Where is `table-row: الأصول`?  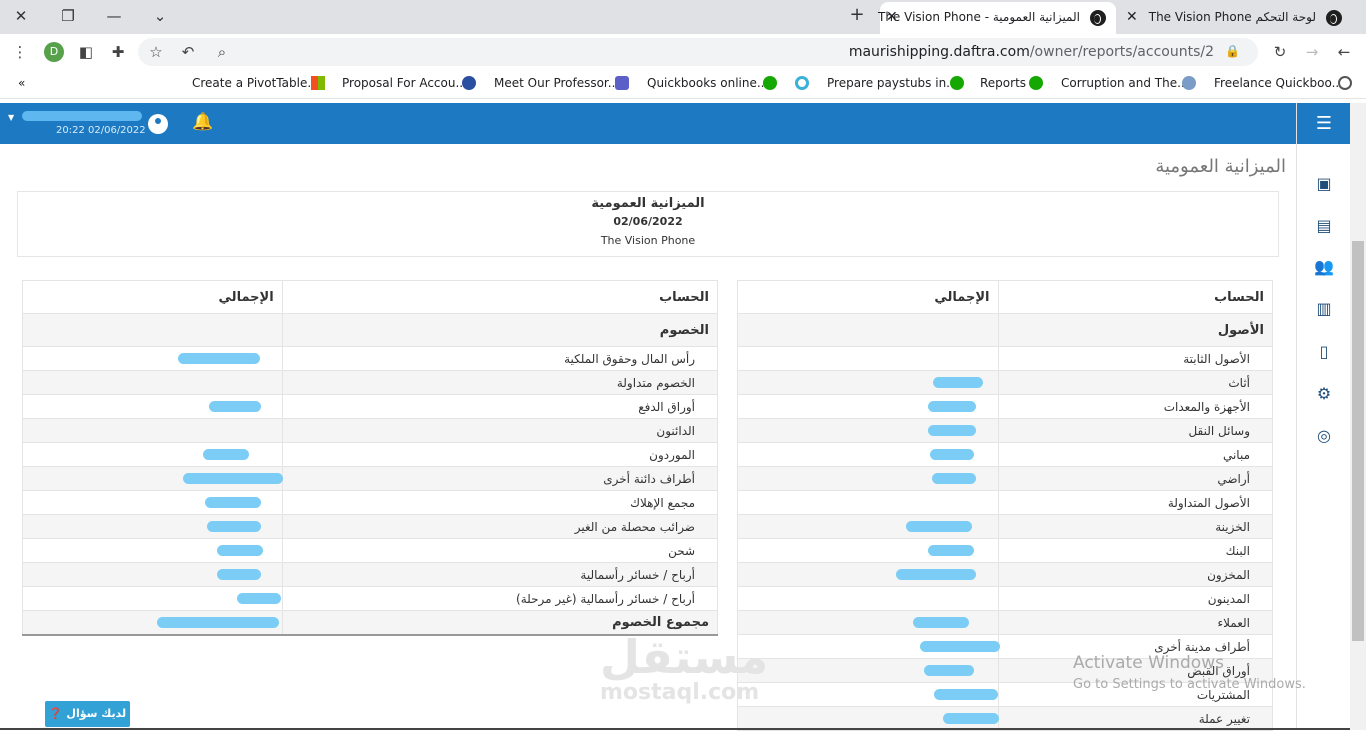
table-row: الأصول is located at coordinates (1005, 330).